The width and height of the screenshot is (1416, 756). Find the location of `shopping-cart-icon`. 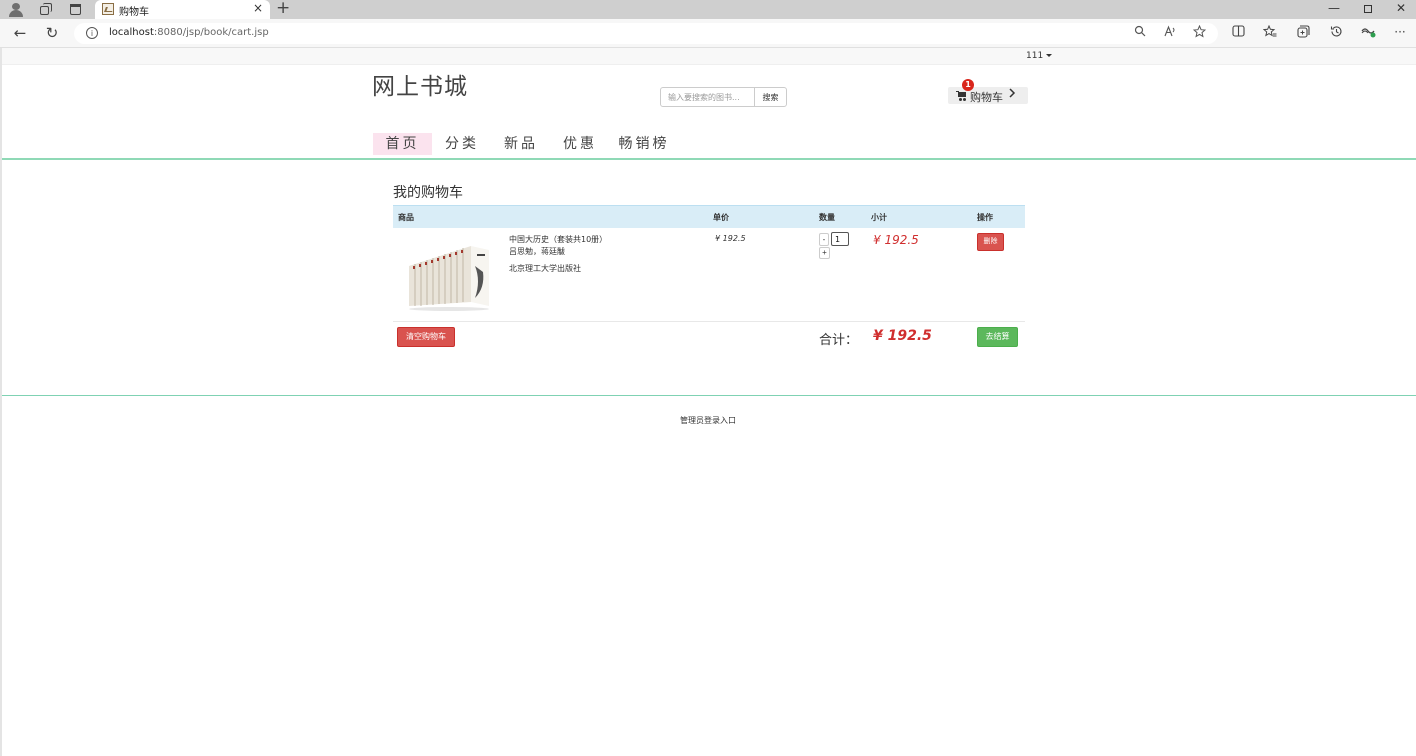

shopping-cart-icon is located at coordinates (961, 95).